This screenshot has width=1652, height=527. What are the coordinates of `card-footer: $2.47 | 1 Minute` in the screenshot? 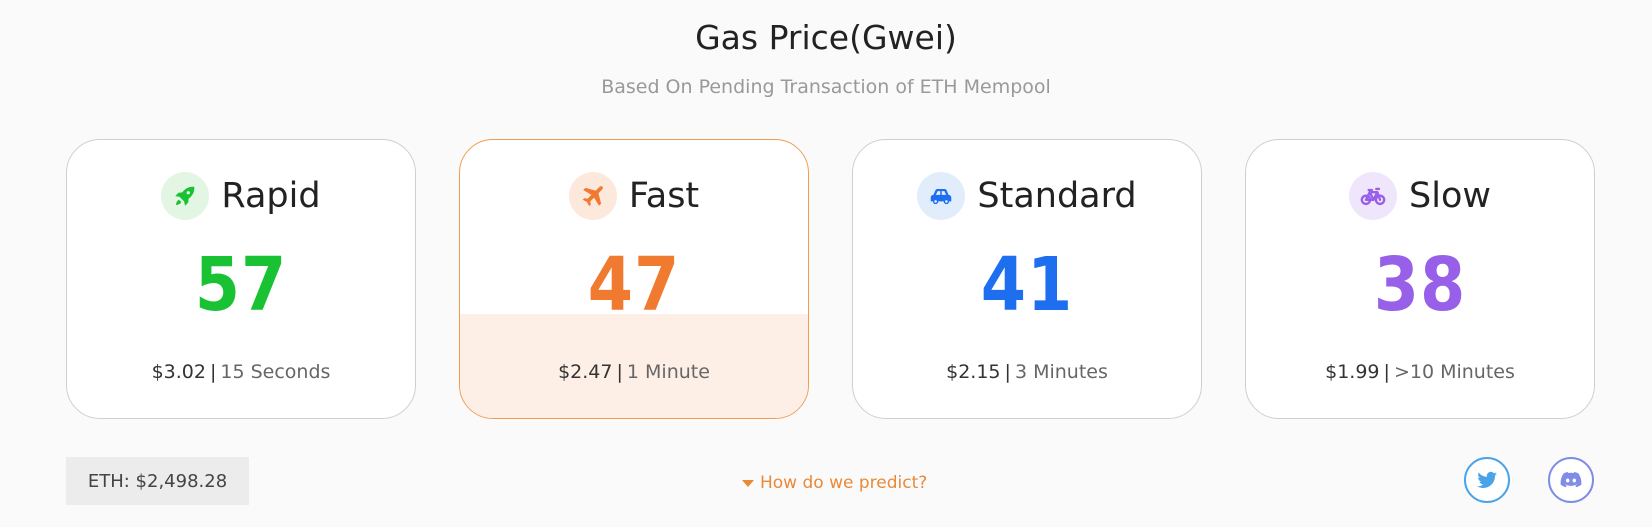 It's located at (634, 372).